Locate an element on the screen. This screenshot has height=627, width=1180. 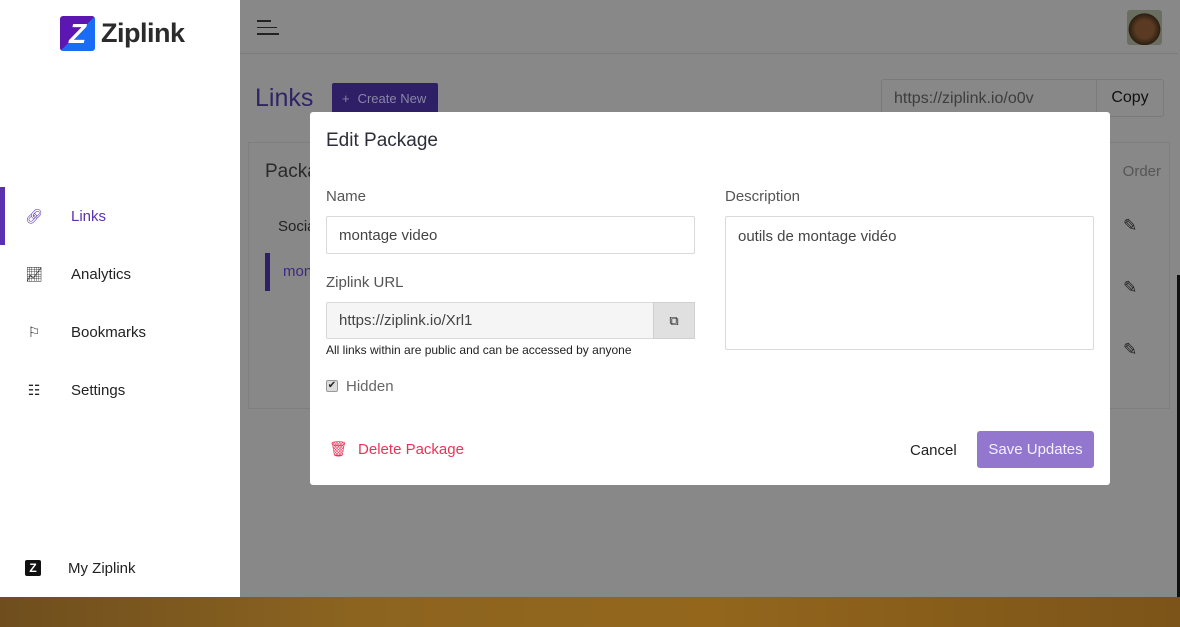
sidebar-item-label: Links is located at coordinates (89, 216).